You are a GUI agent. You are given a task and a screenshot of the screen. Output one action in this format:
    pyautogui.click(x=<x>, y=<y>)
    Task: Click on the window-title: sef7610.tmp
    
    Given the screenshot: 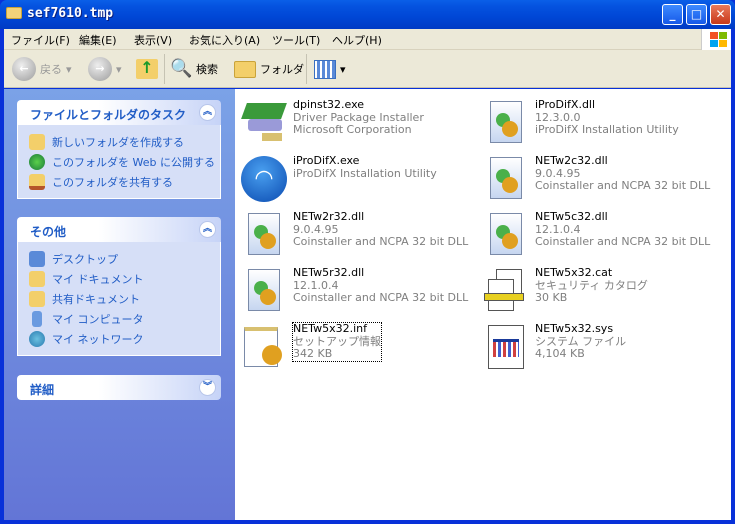 What is the action you would take?
    pyautogui.click(x=70, y=13)
    